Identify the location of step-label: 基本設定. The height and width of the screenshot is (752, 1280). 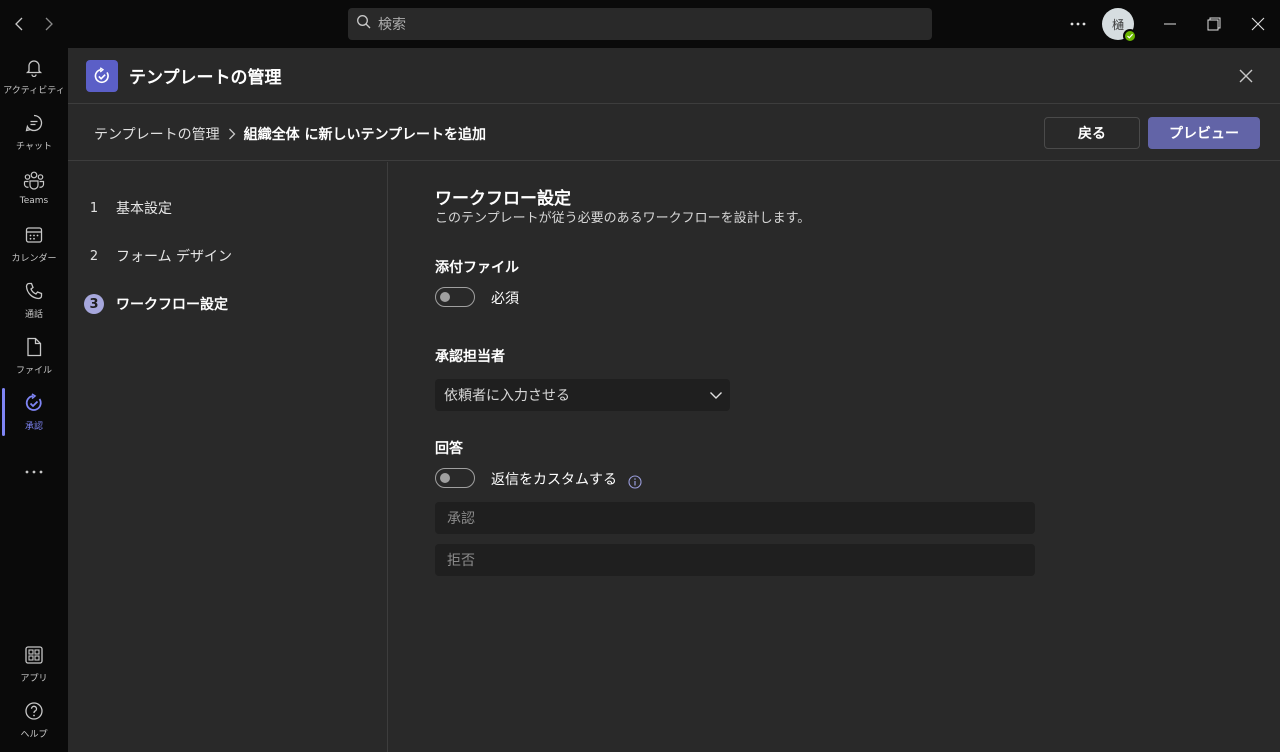
(144, 209).